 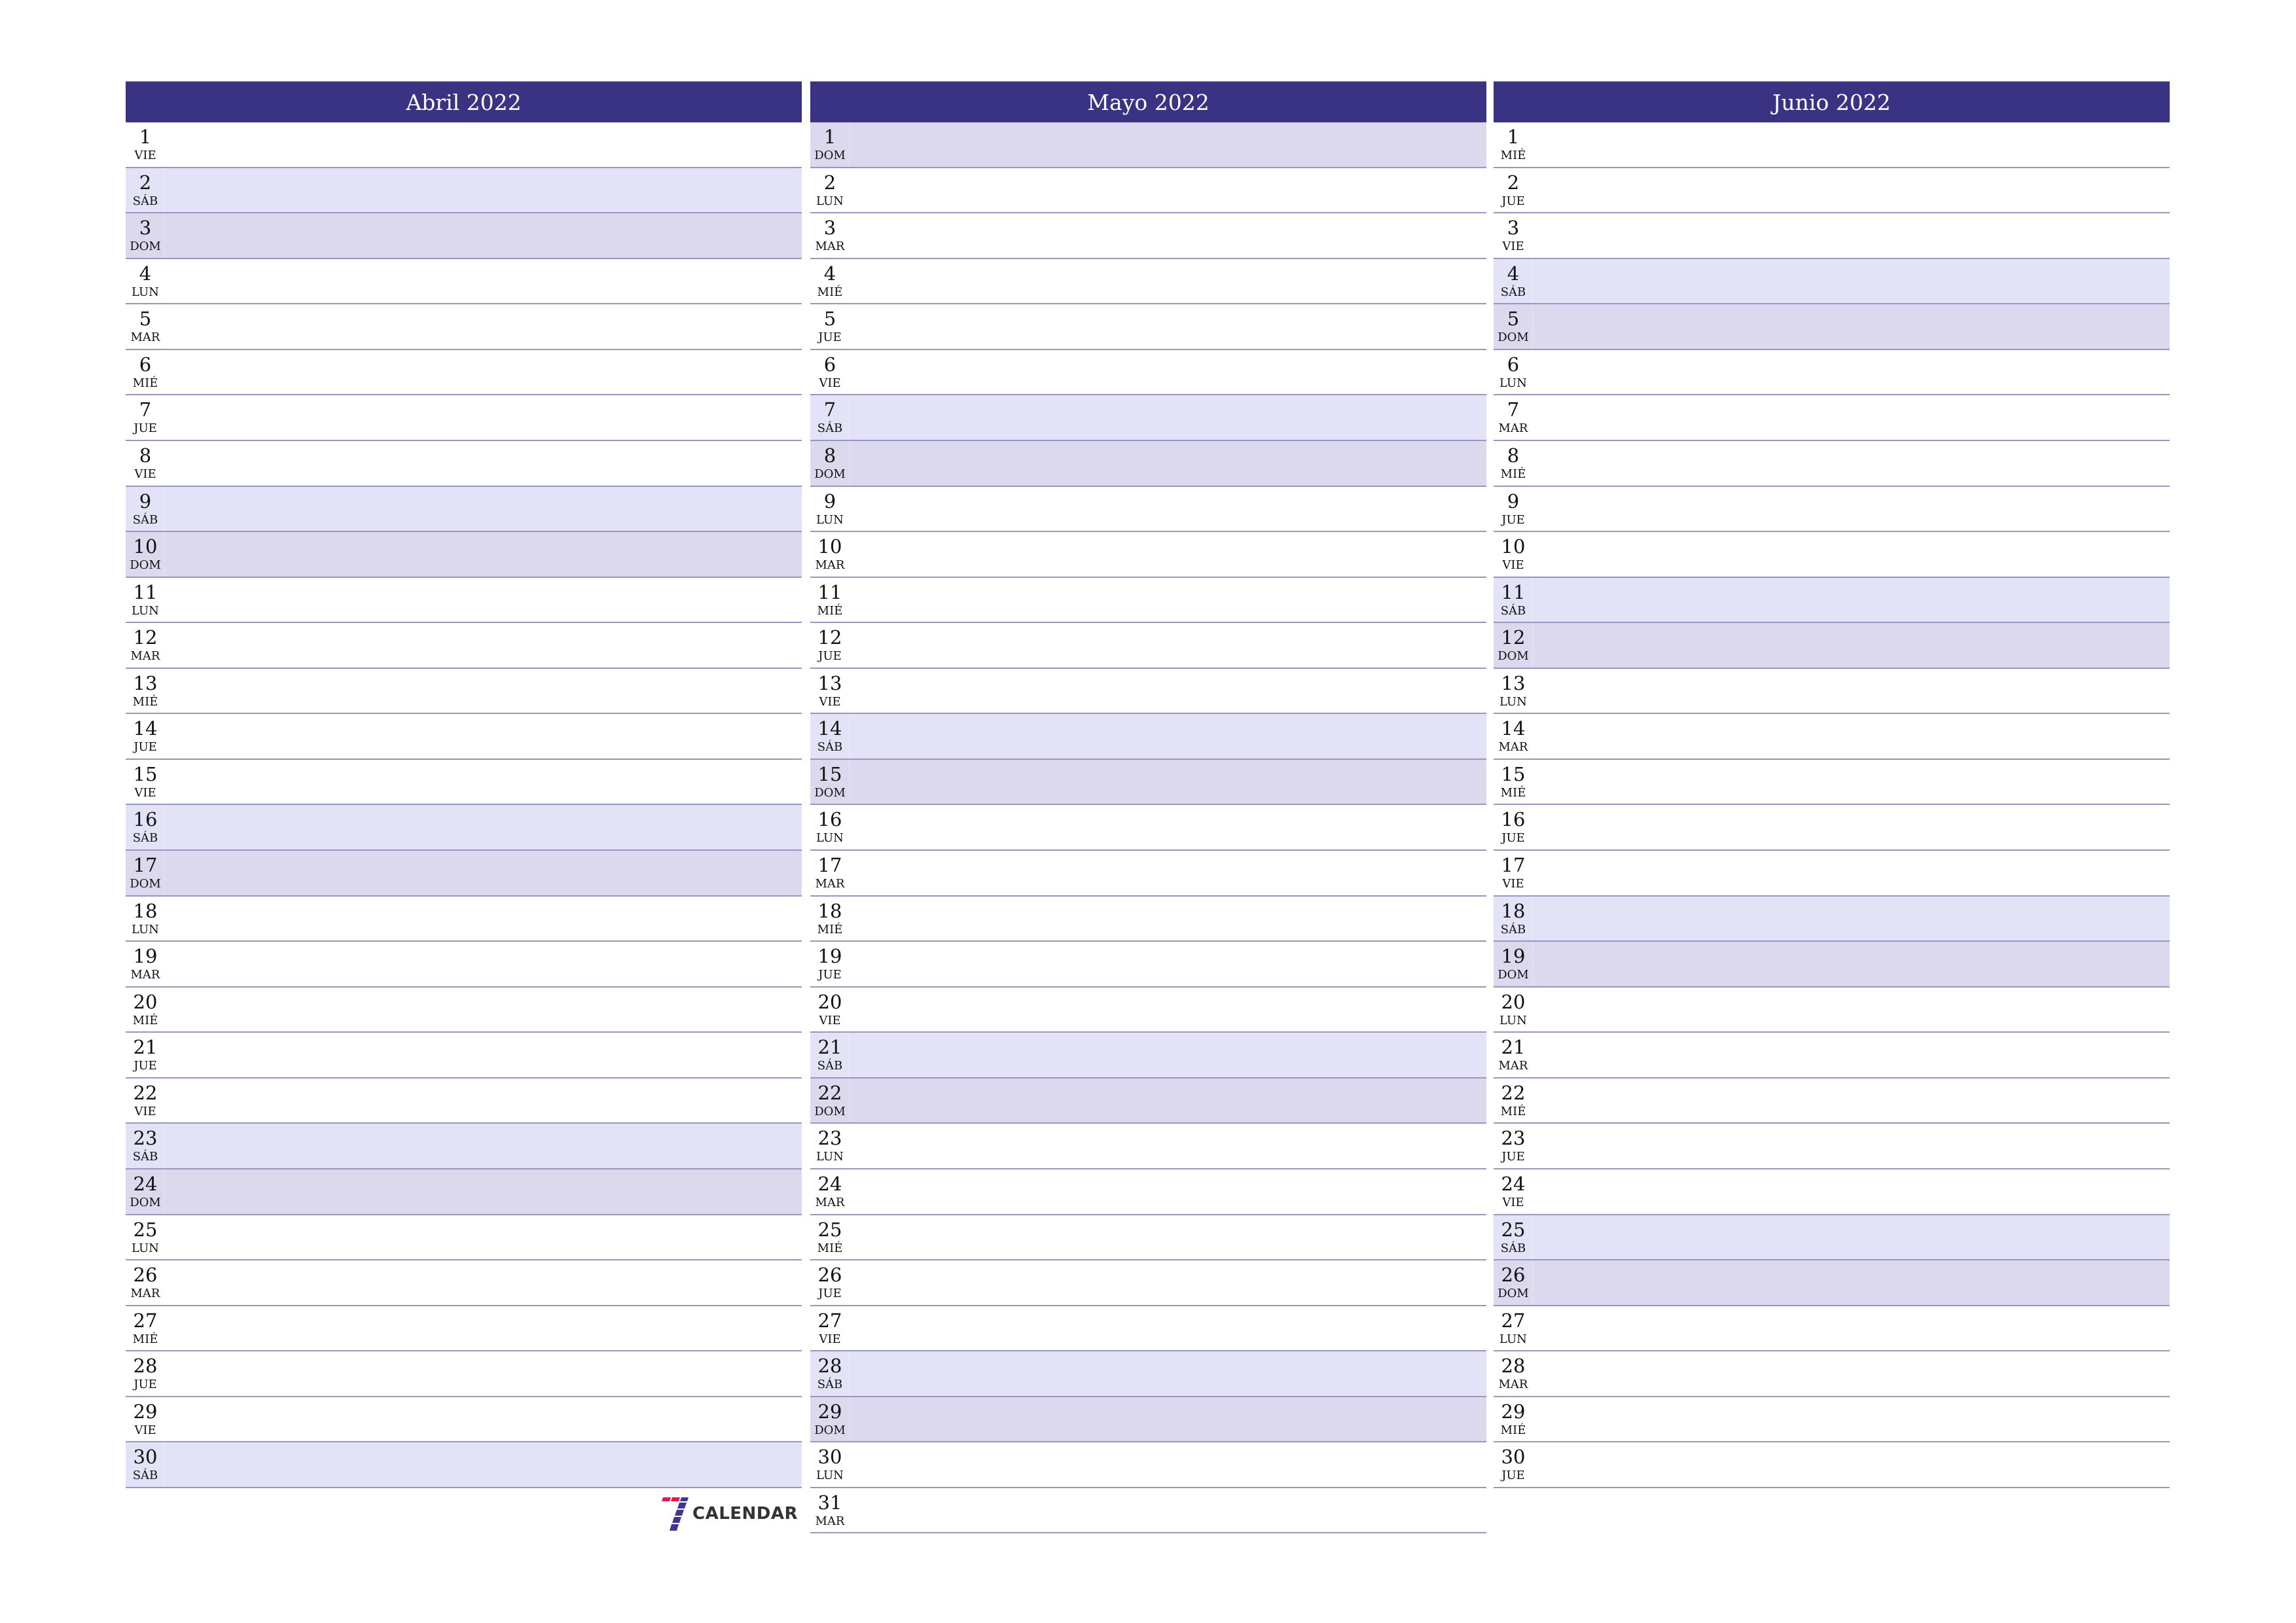 I want to click on day-label-cell: 19 MAR, so click(x=145, y=964).